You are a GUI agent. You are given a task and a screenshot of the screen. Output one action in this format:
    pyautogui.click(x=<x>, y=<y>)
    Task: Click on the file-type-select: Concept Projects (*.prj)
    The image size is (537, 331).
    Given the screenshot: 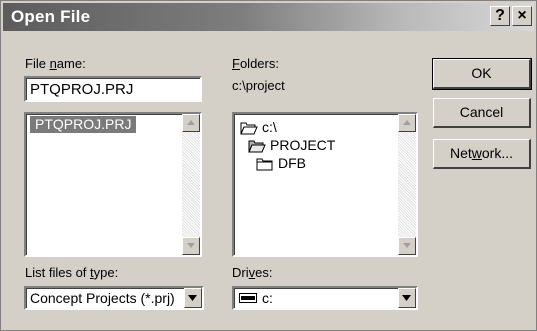 What is the action you would take?
    pyautogui.click(x=114, y=298)
    